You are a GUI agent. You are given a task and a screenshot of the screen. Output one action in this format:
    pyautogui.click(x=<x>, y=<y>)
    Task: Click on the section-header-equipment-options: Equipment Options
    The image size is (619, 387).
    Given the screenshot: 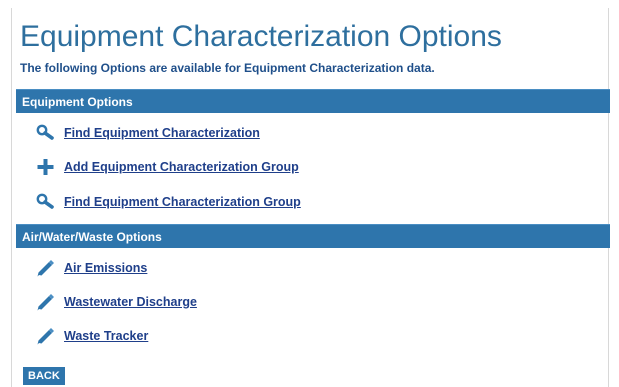 What is the action you would take?
    pyautogui.click(x=313, y=101)
    